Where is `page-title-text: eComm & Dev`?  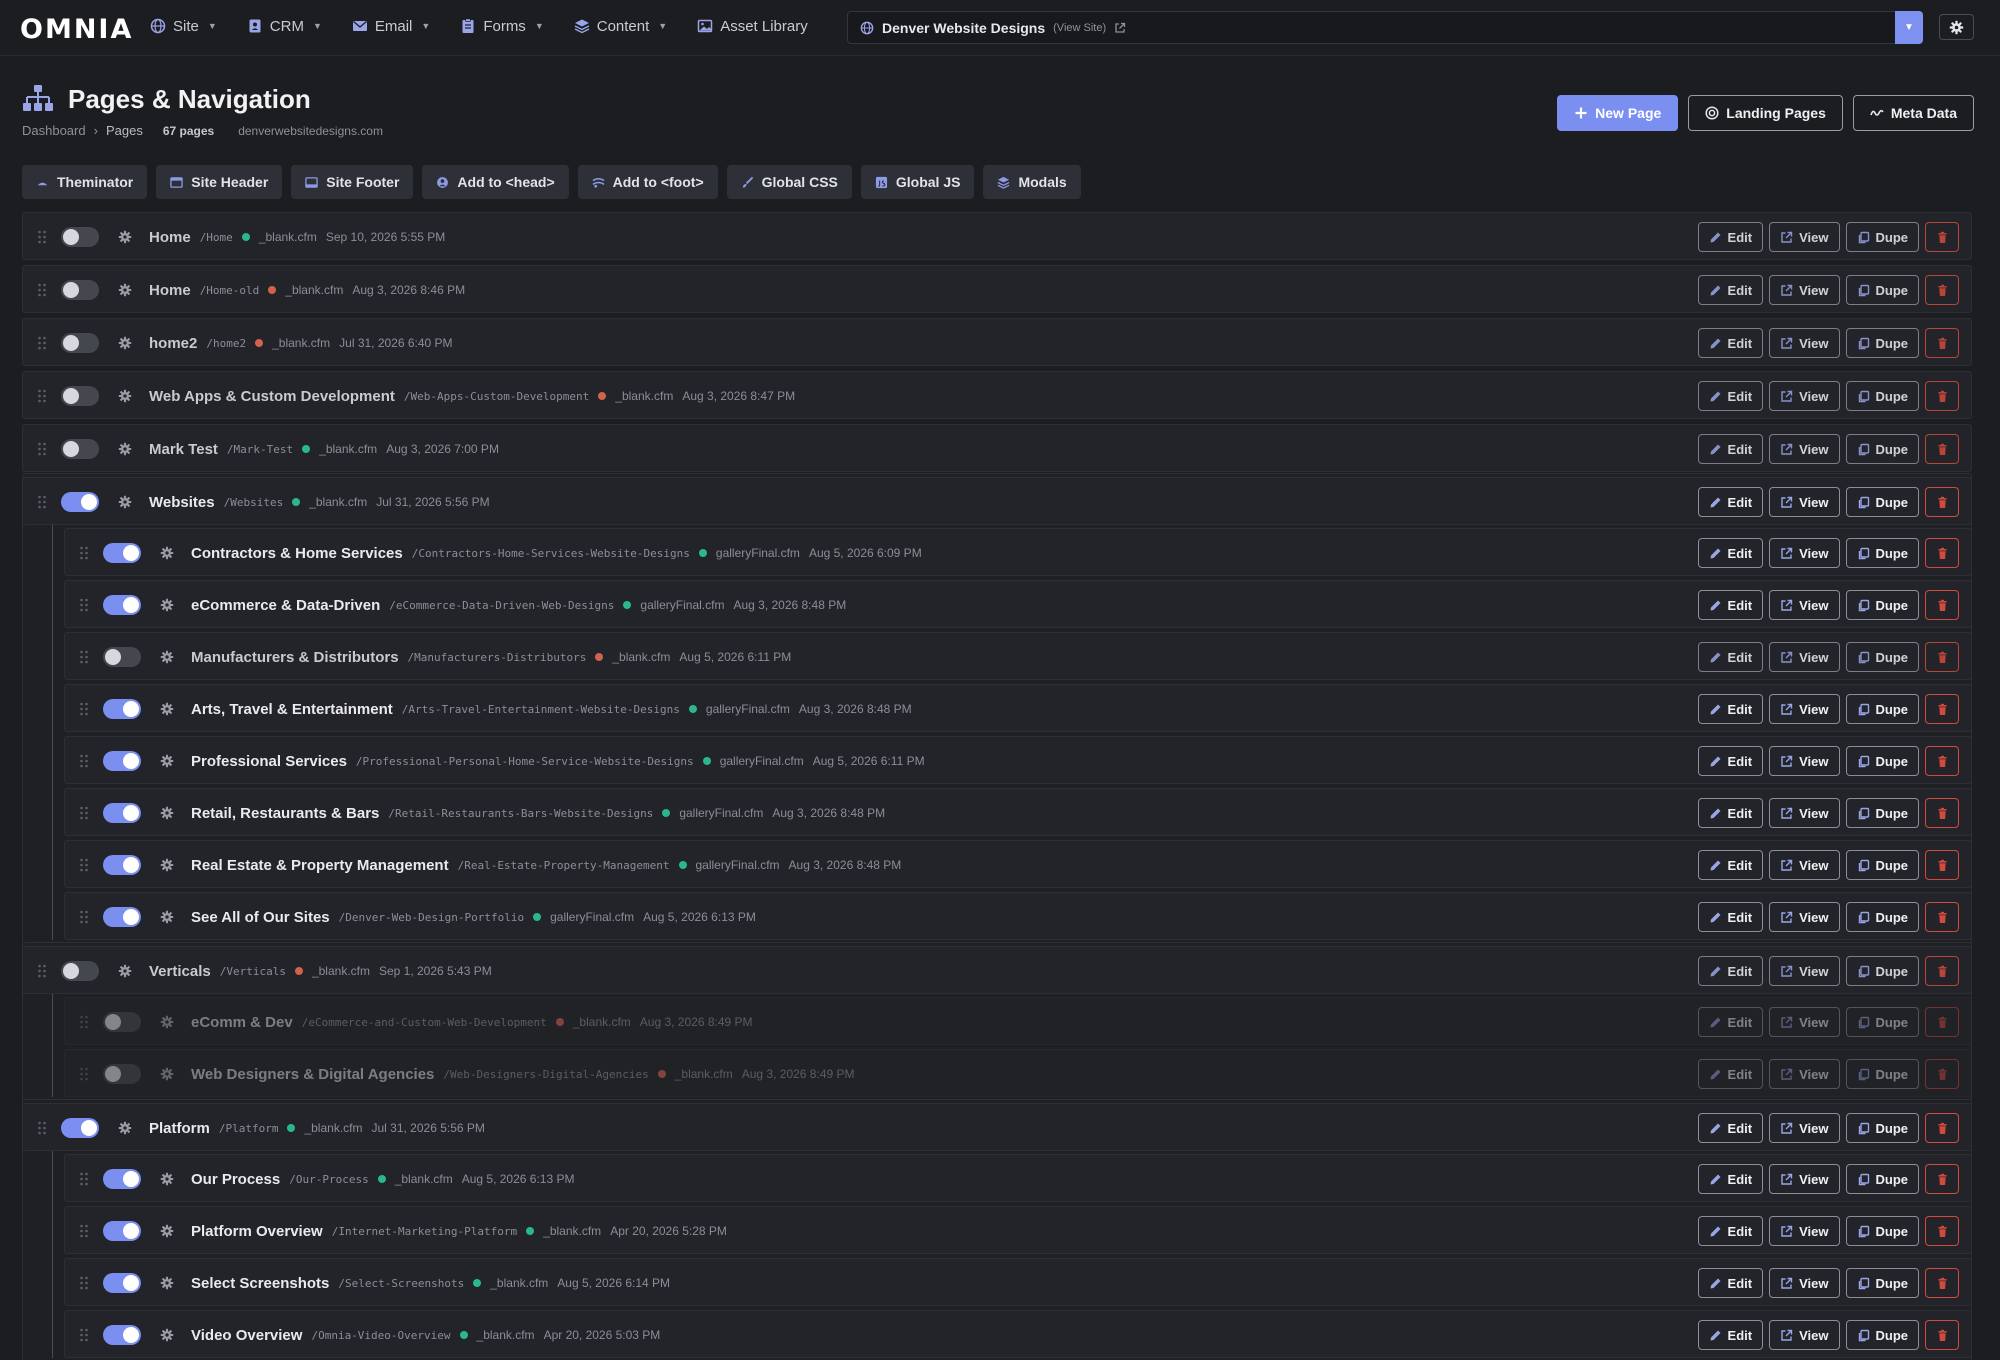 page-title-text: eComm & Dev is located at coordinates (242, 1022).